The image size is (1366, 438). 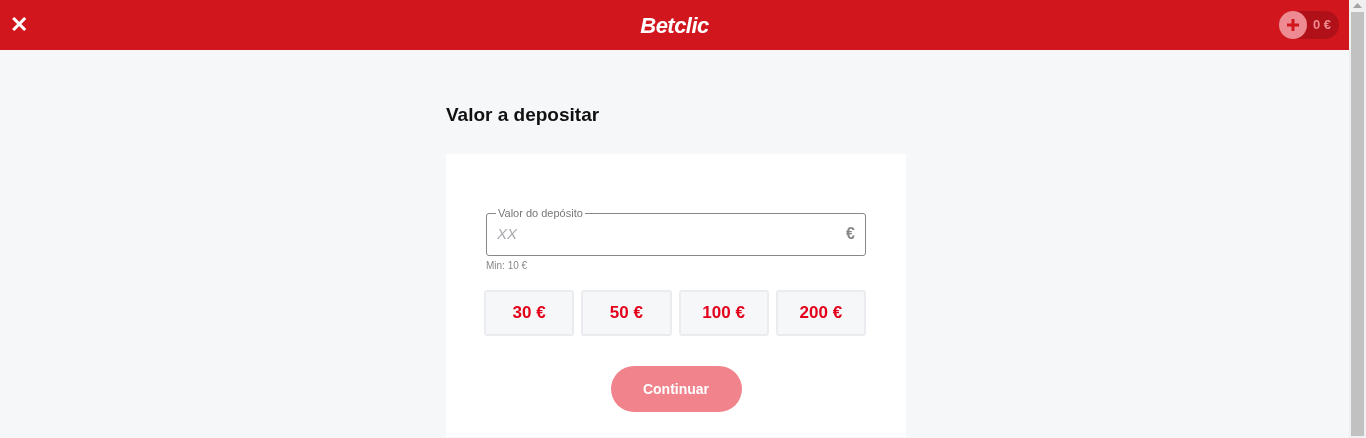 I want to click on amount-option: 30 €, so click(x=529, y=313).